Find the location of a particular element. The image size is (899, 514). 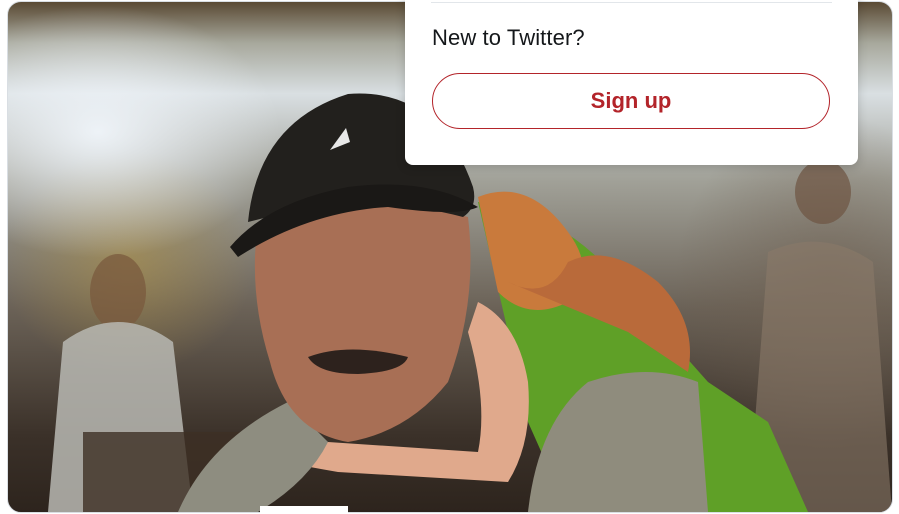

sign-up-button: Sign up is located at coordinates (631, 101).